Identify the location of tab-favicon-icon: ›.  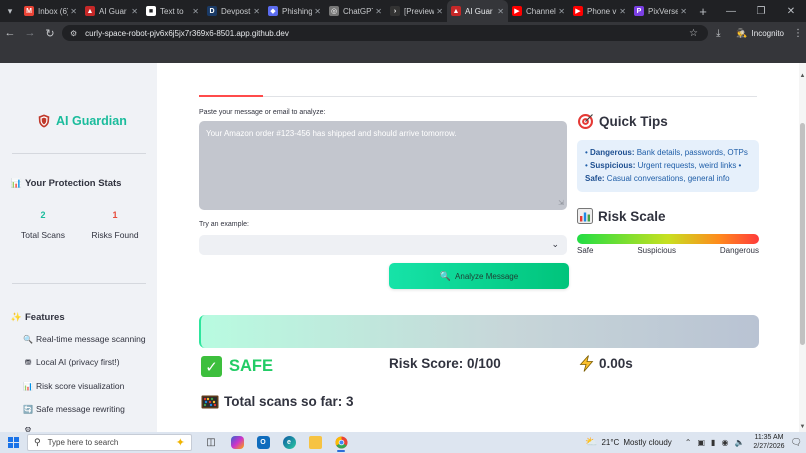
(395, 11).